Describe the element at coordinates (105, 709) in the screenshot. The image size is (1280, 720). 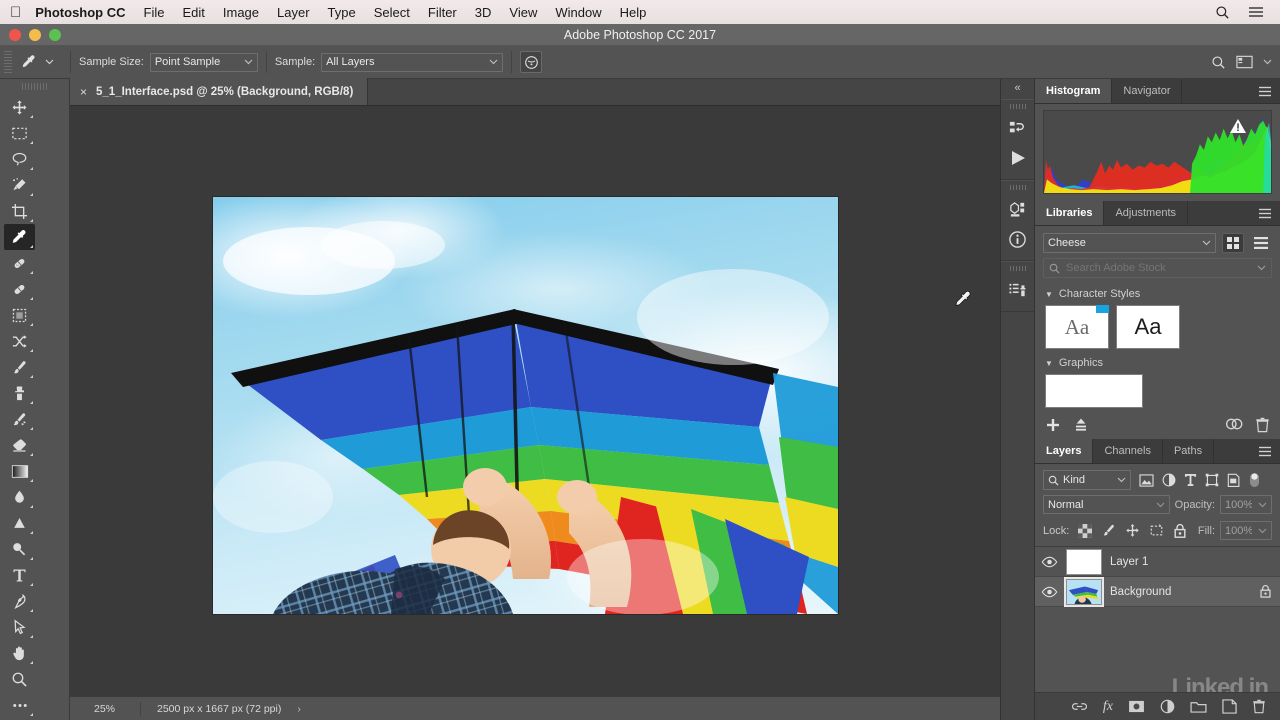
I see `zoom-level: 25%` at that location.